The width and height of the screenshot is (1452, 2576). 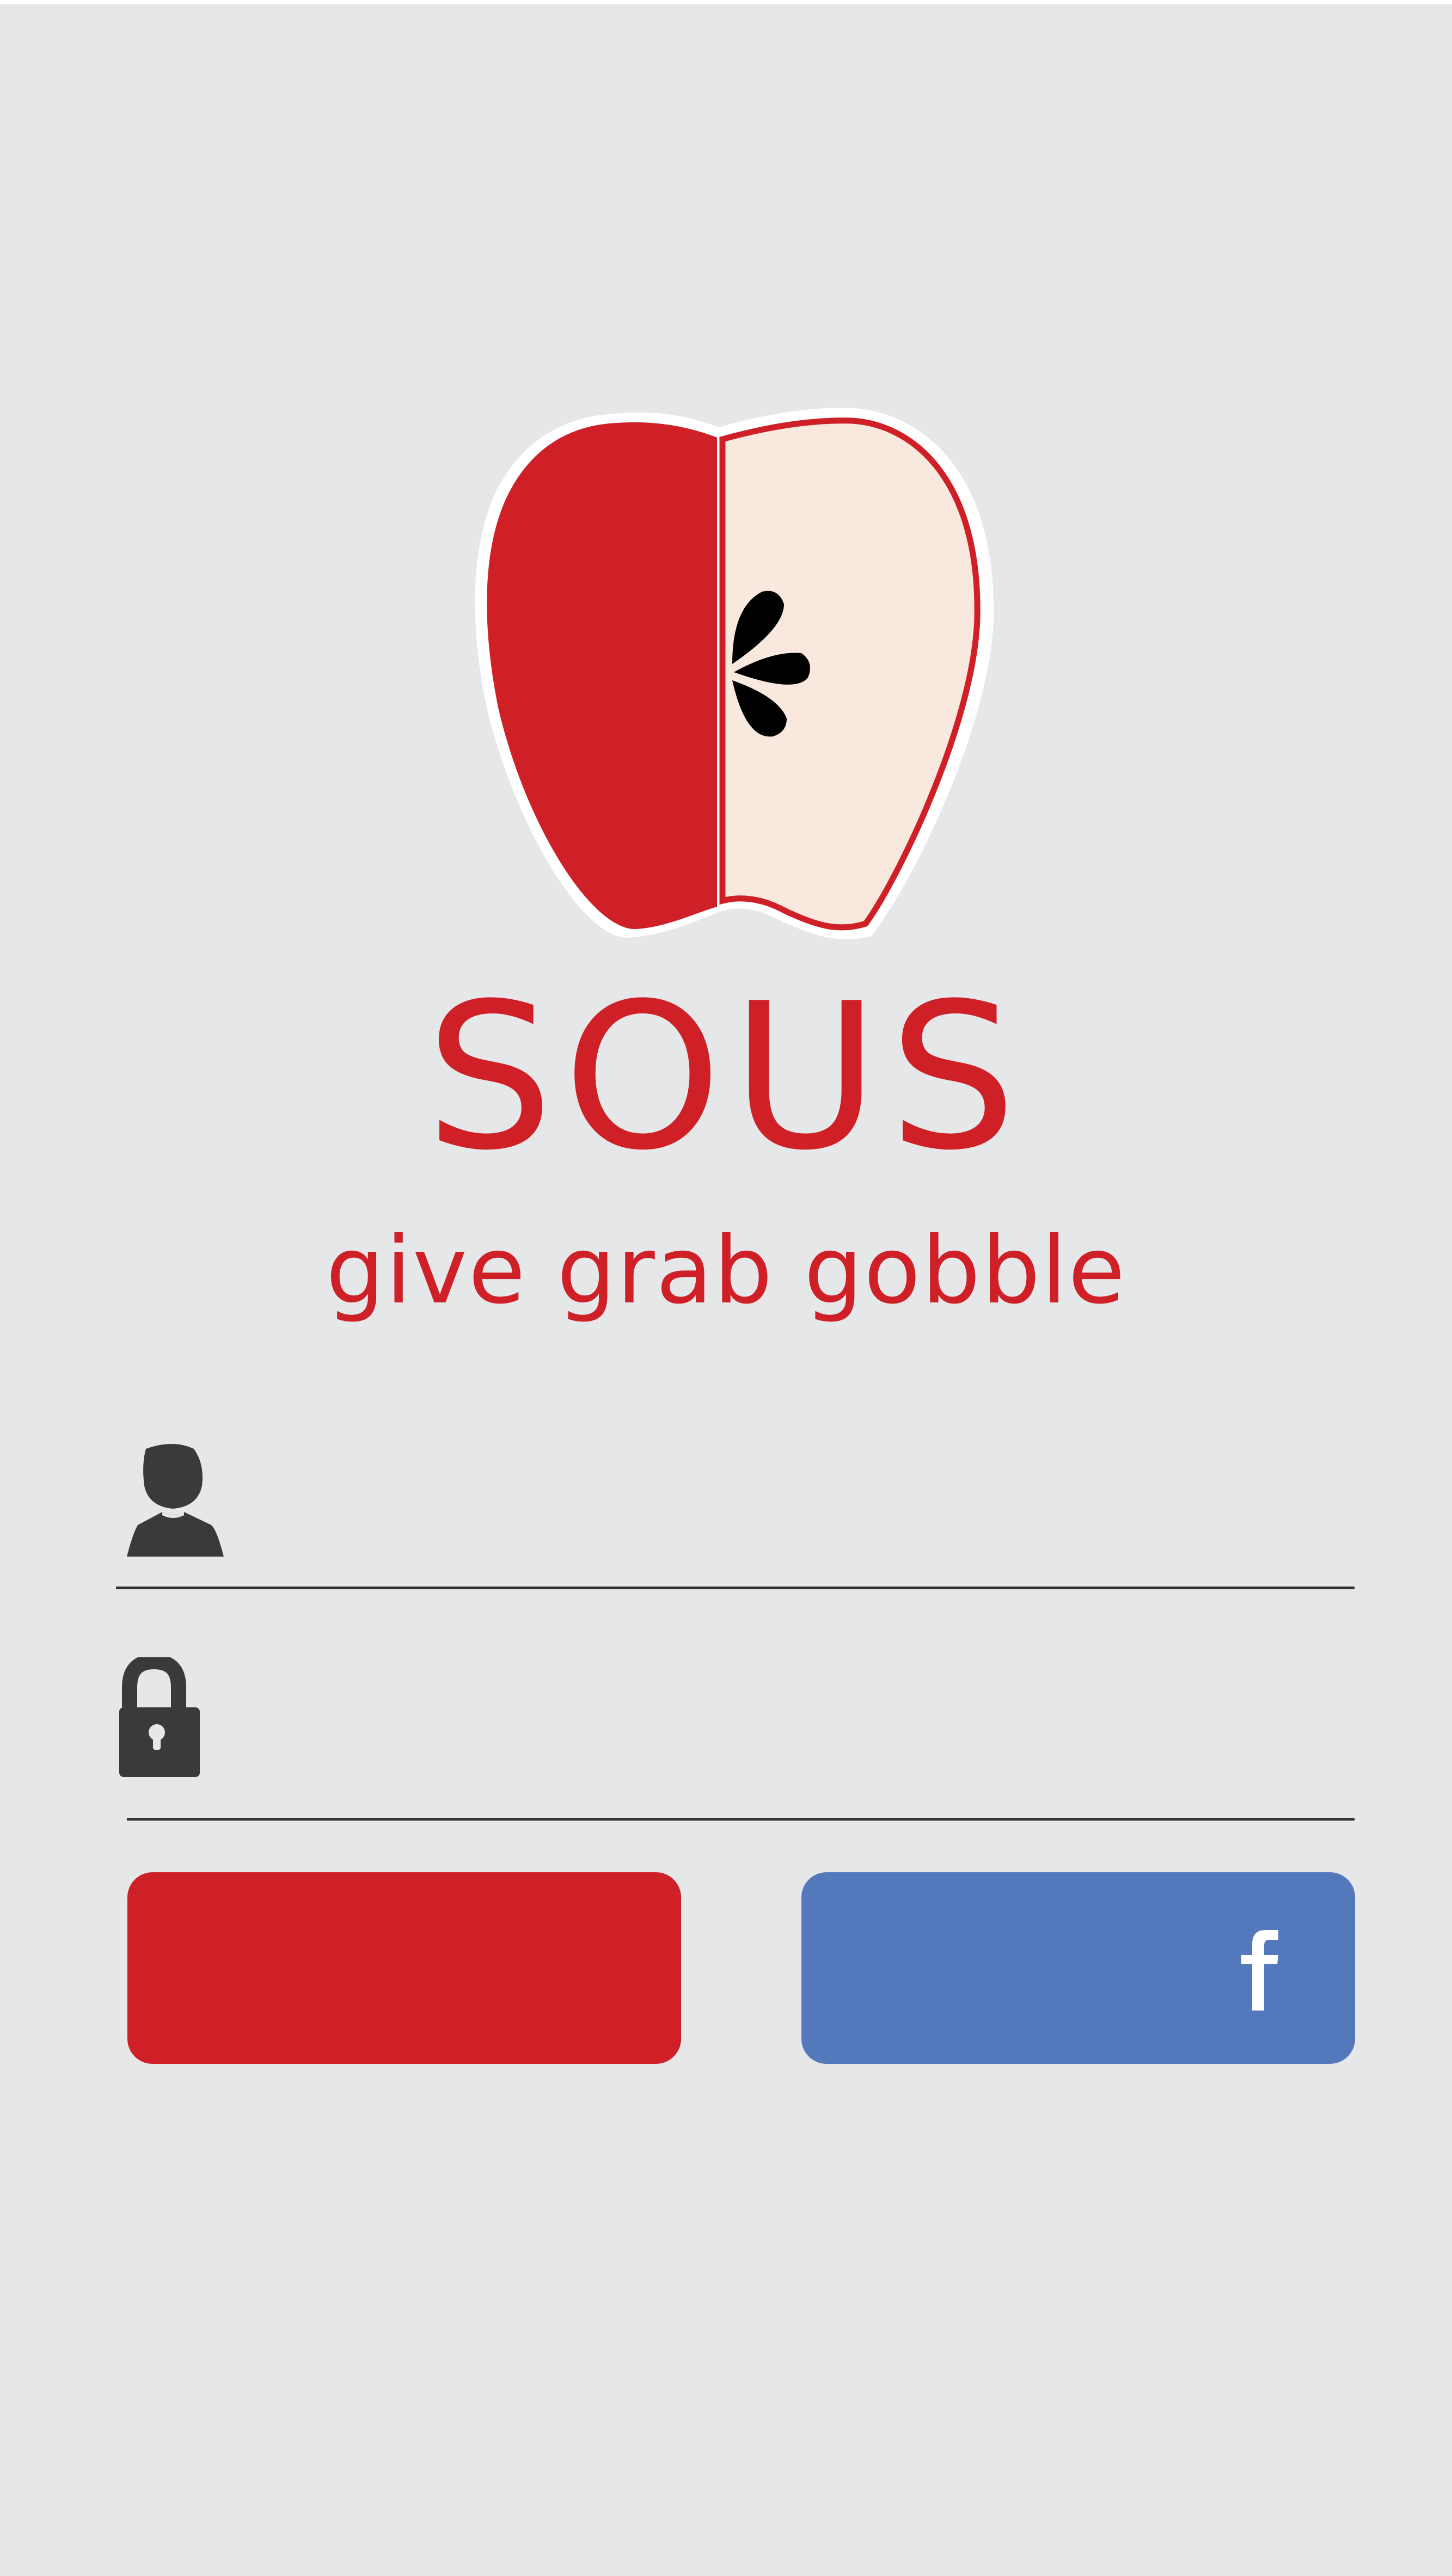 I want to click on password-underline, so click(x=741, y=1819).